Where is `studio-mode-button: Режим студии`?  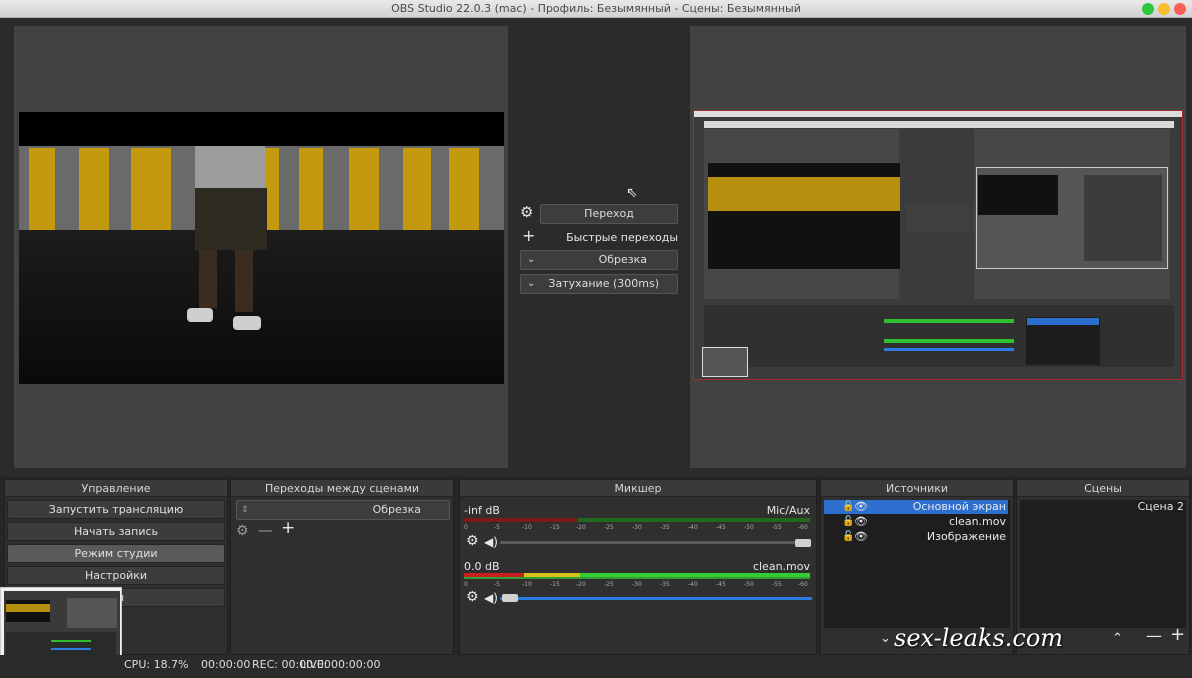
studio-mode-button: Режим студии is located at coordinates (116, 553).